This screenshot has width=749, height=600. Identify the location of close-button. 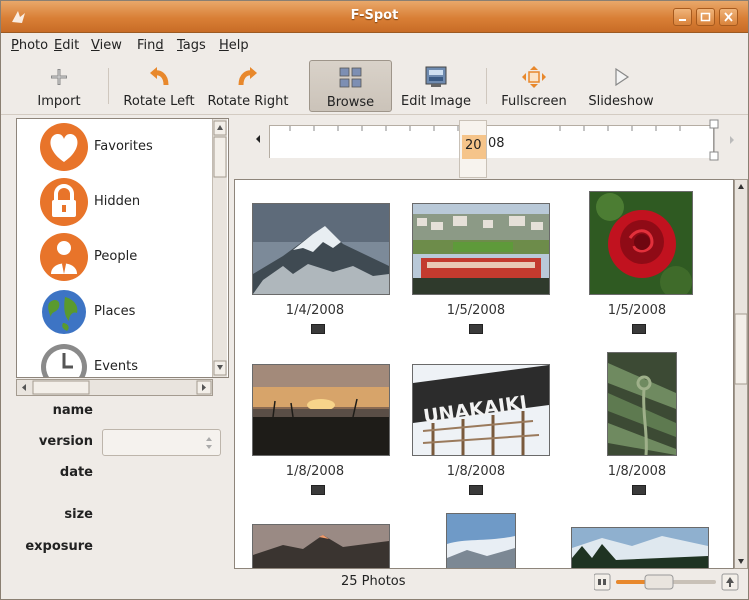
(728, 17).